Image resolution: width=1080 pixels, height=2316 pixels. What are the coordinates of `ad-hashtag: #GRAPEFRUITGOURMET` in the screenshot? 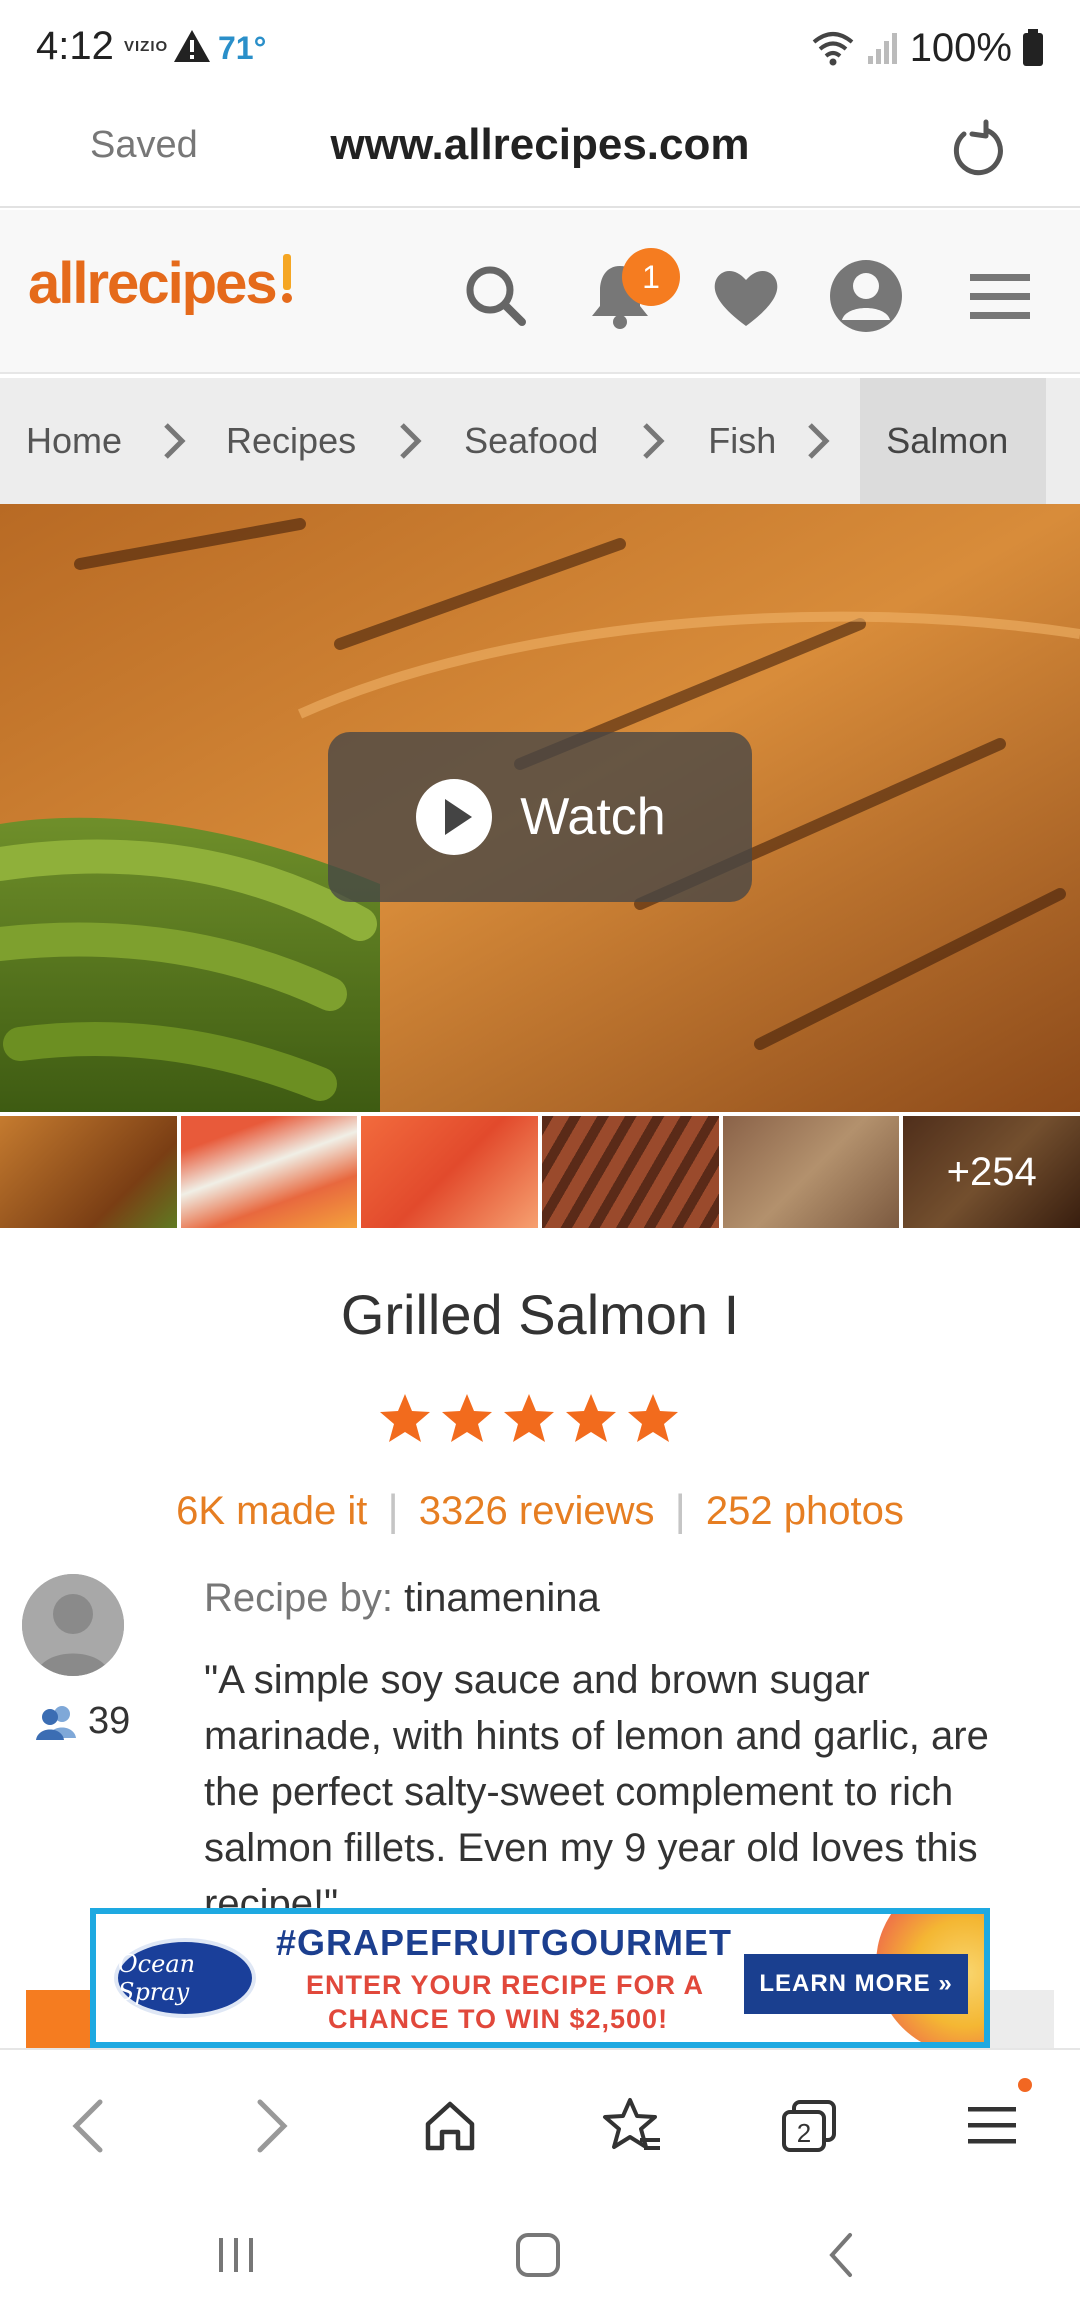 It's located at (504, 1942).